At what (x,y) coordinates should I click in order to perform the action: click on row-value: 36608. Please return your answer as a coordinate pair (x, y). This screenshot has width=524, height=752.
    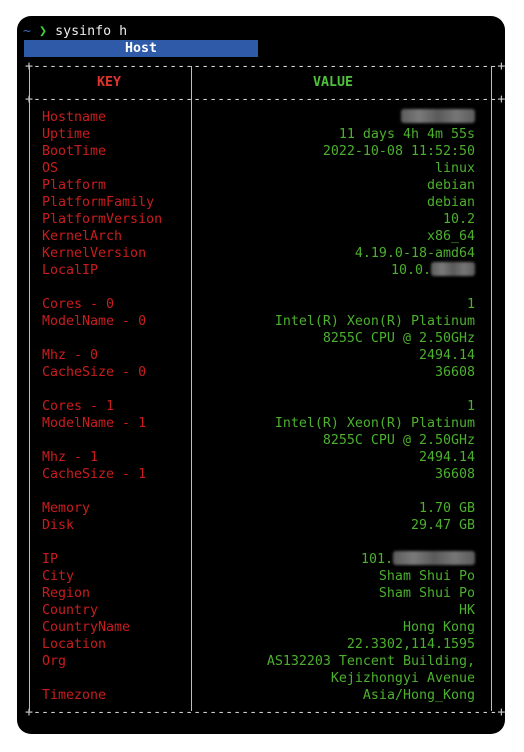
    Looking at the image, I should click on (455, 474).